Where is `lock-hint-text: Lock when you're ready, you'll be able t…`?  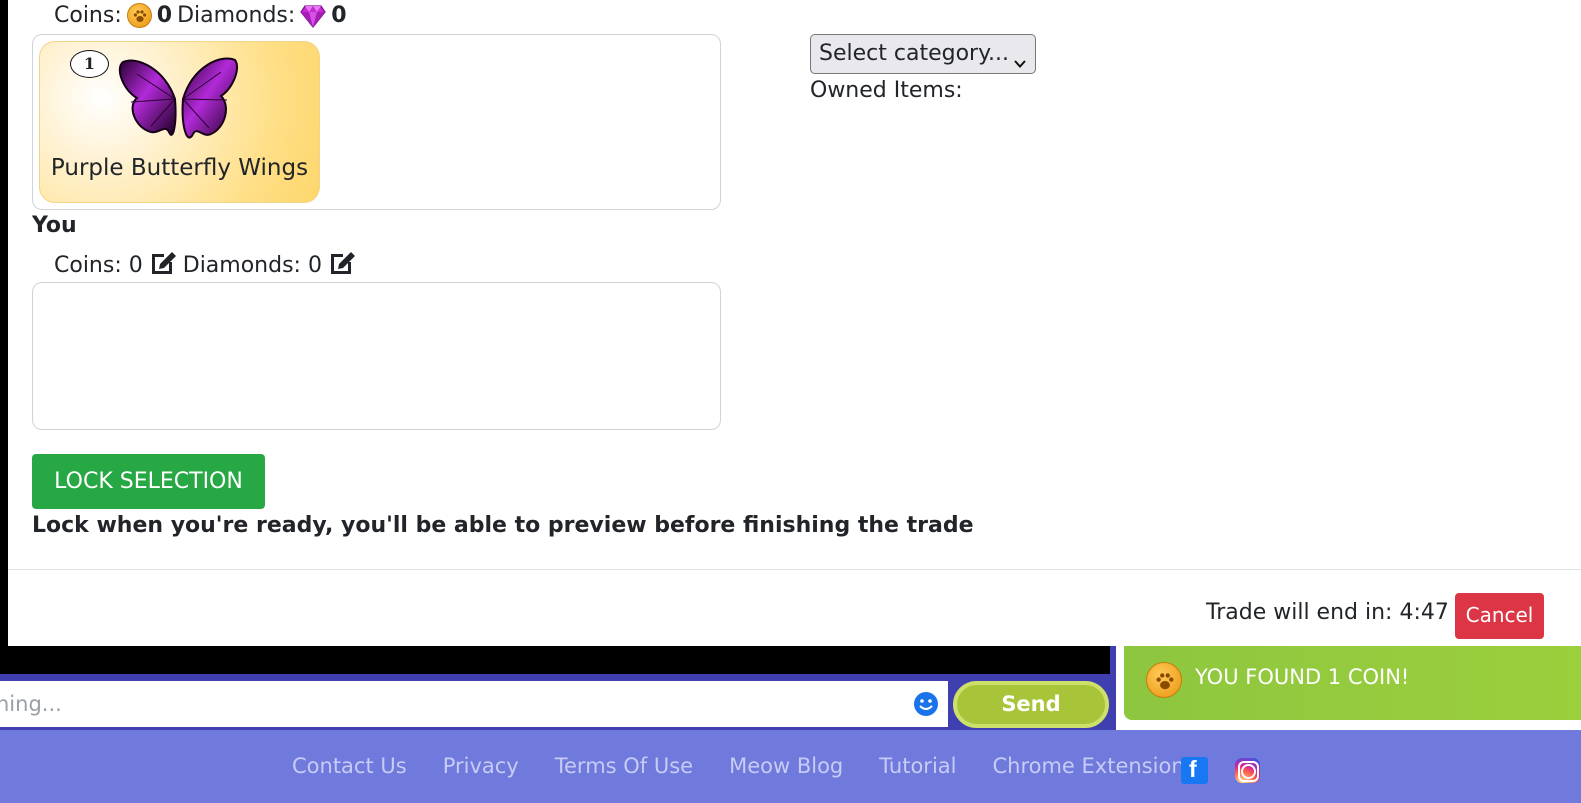
lock-hint-text: Lock when you're ready, you'll be able t… is located at coordinates (503, 525).